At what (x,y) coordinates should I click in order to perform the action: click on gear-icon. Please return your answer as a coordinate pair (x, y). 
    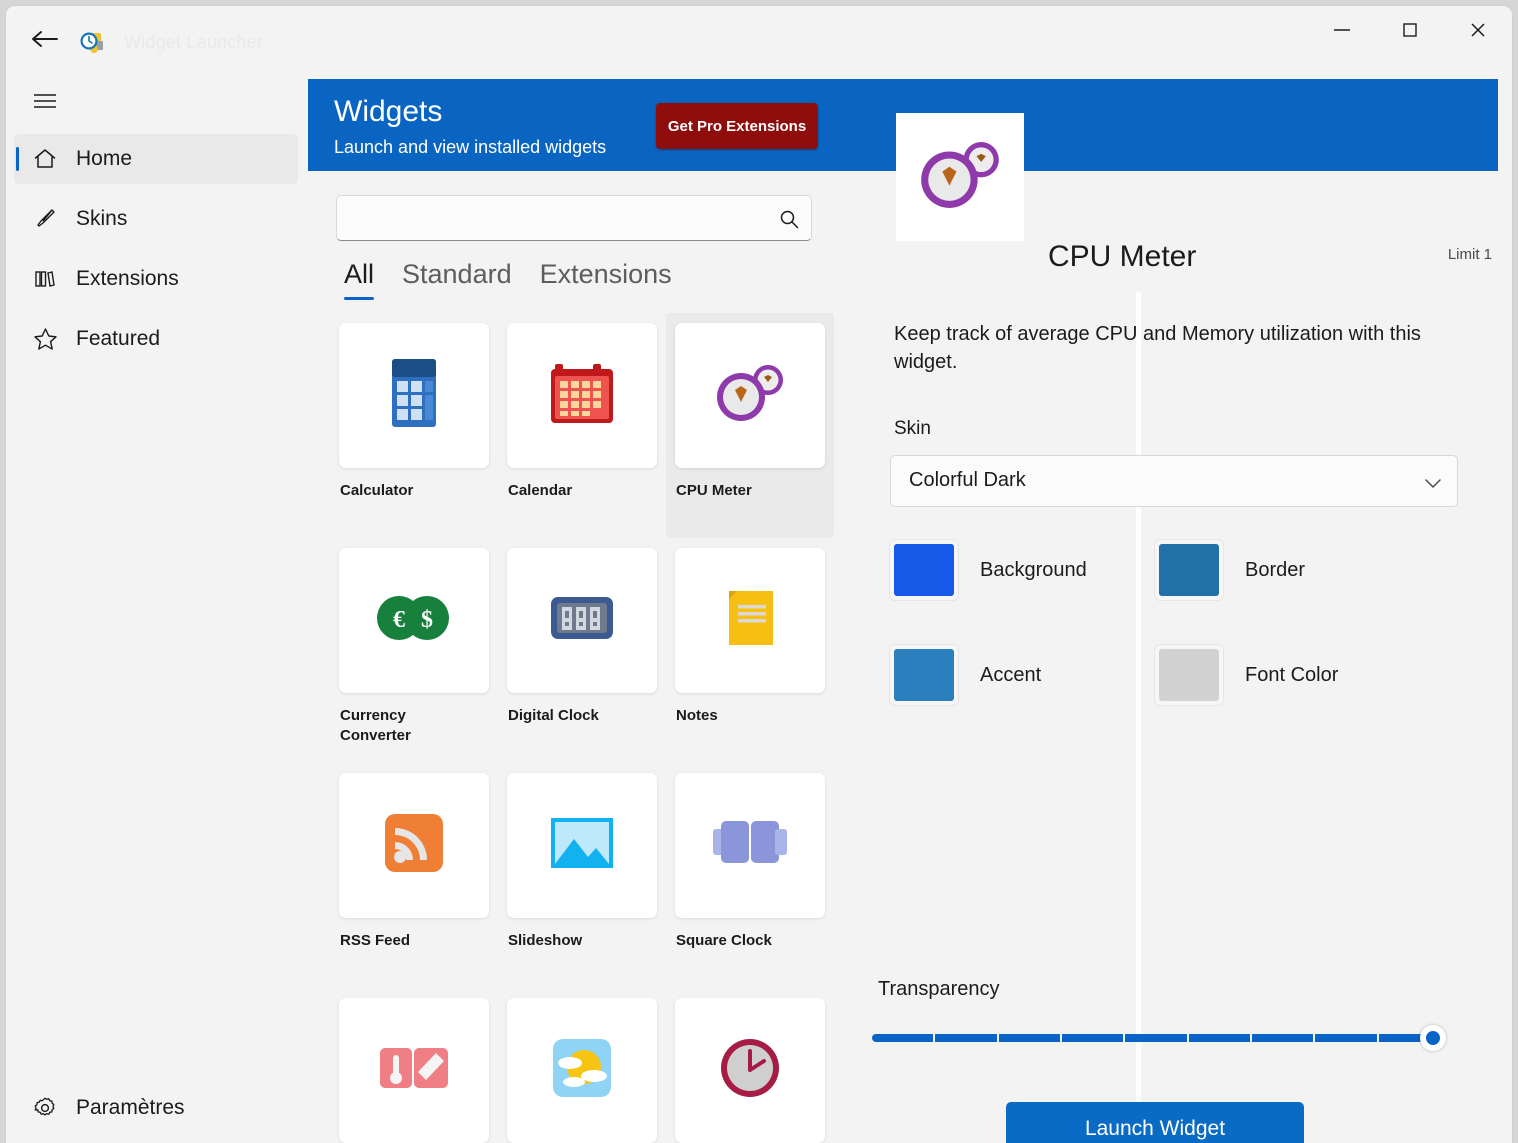
    Looking at the image, I should click on (45, 1108).